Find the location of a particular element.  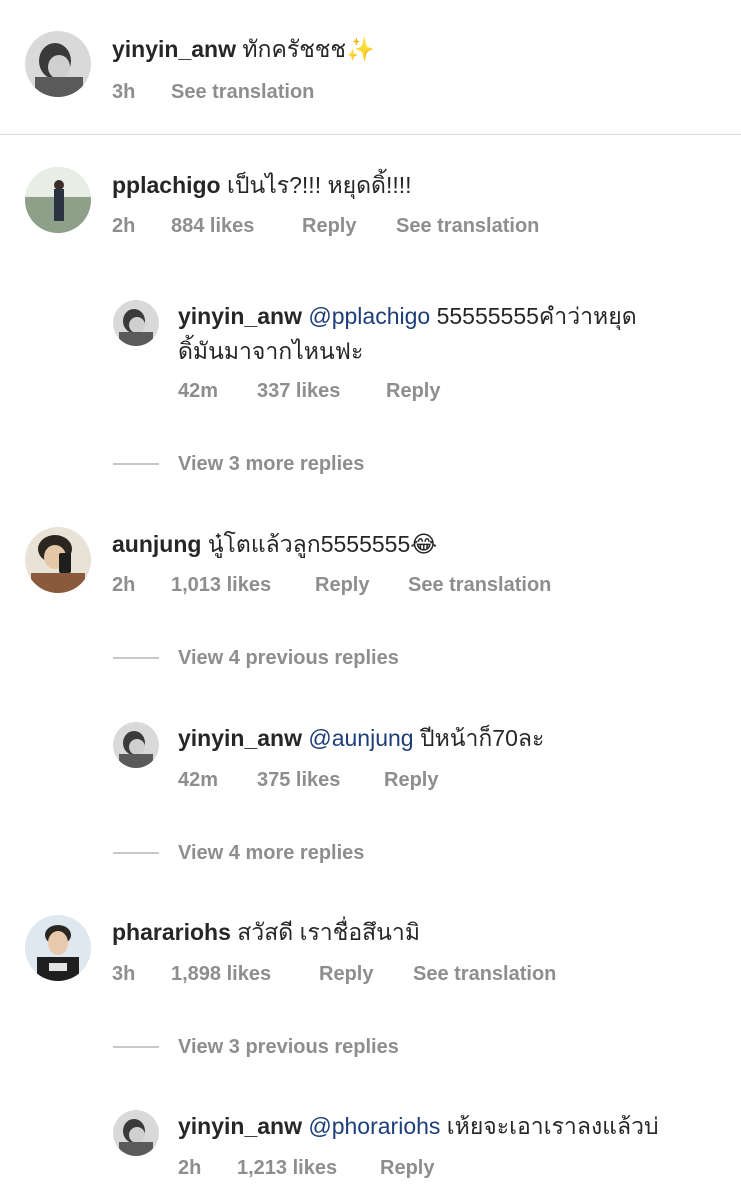

comment-text: aunjung นู๋โตแล้วลูก5555555😂 is located at coordinates (274, 544).